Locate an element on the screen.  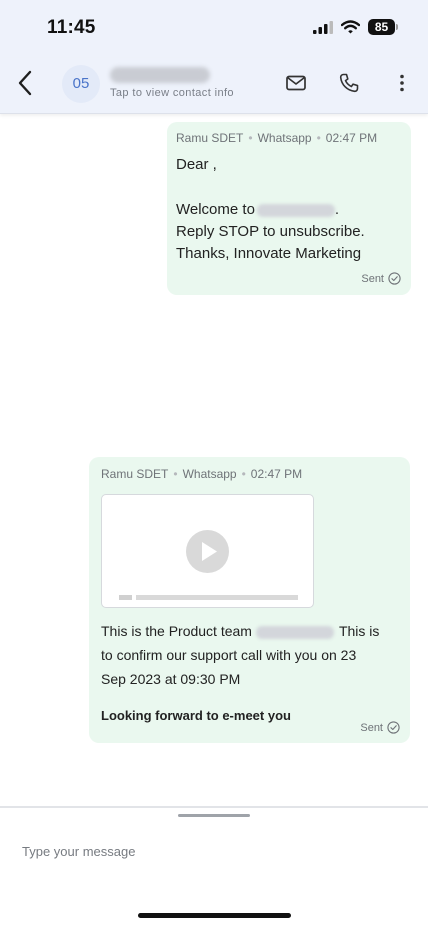
video-attachment is located at coordinates (207, 551).